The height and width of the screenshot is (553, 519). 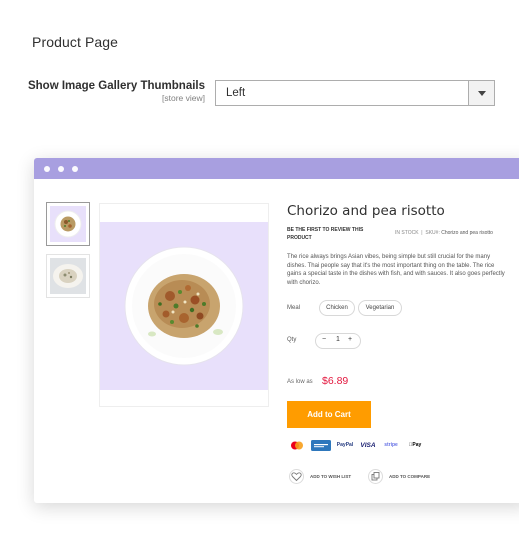 What do you see at coordinates (355, 93) in the screenshot?
I see `thumbnails-position-select: Left` at bounding box center [355, 93].